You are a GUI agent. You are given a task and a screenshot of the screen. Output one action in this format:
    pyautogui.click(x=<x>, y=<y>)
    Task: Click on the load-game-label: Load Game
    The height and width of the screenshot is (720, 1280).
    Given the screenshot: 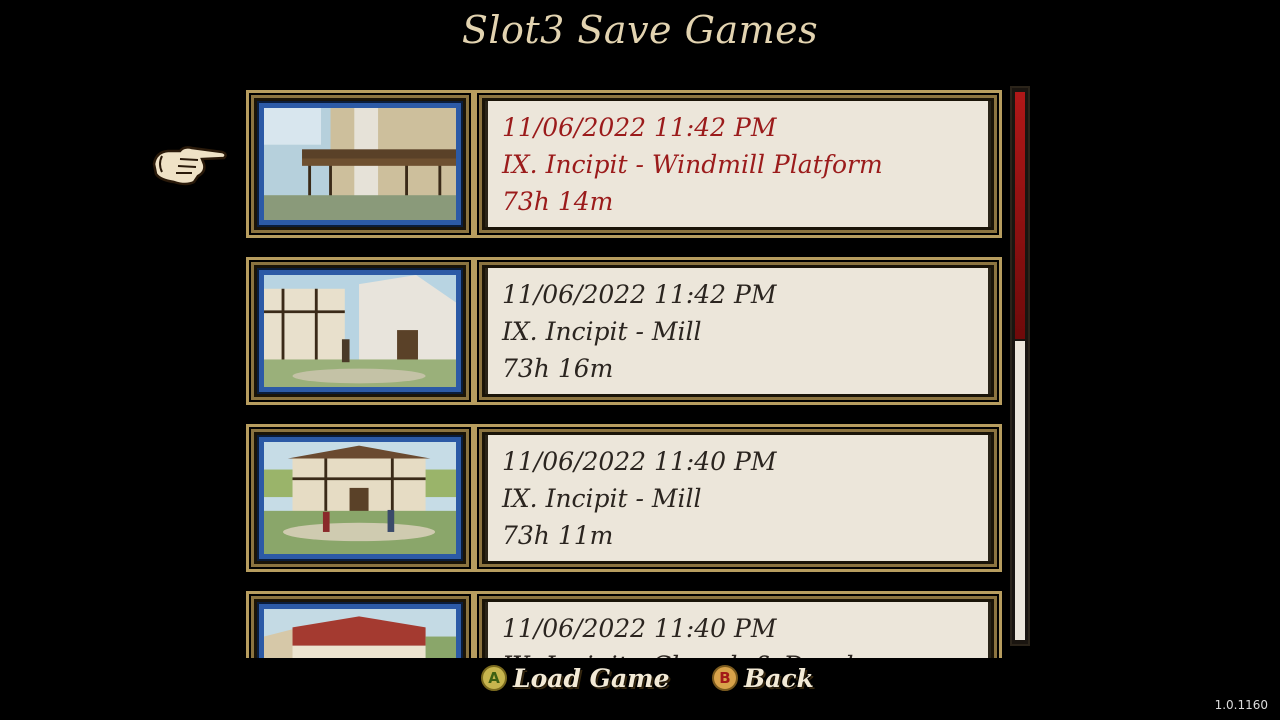 What is the action you would take?
    pyautogui.click(x=591, y=678)
    